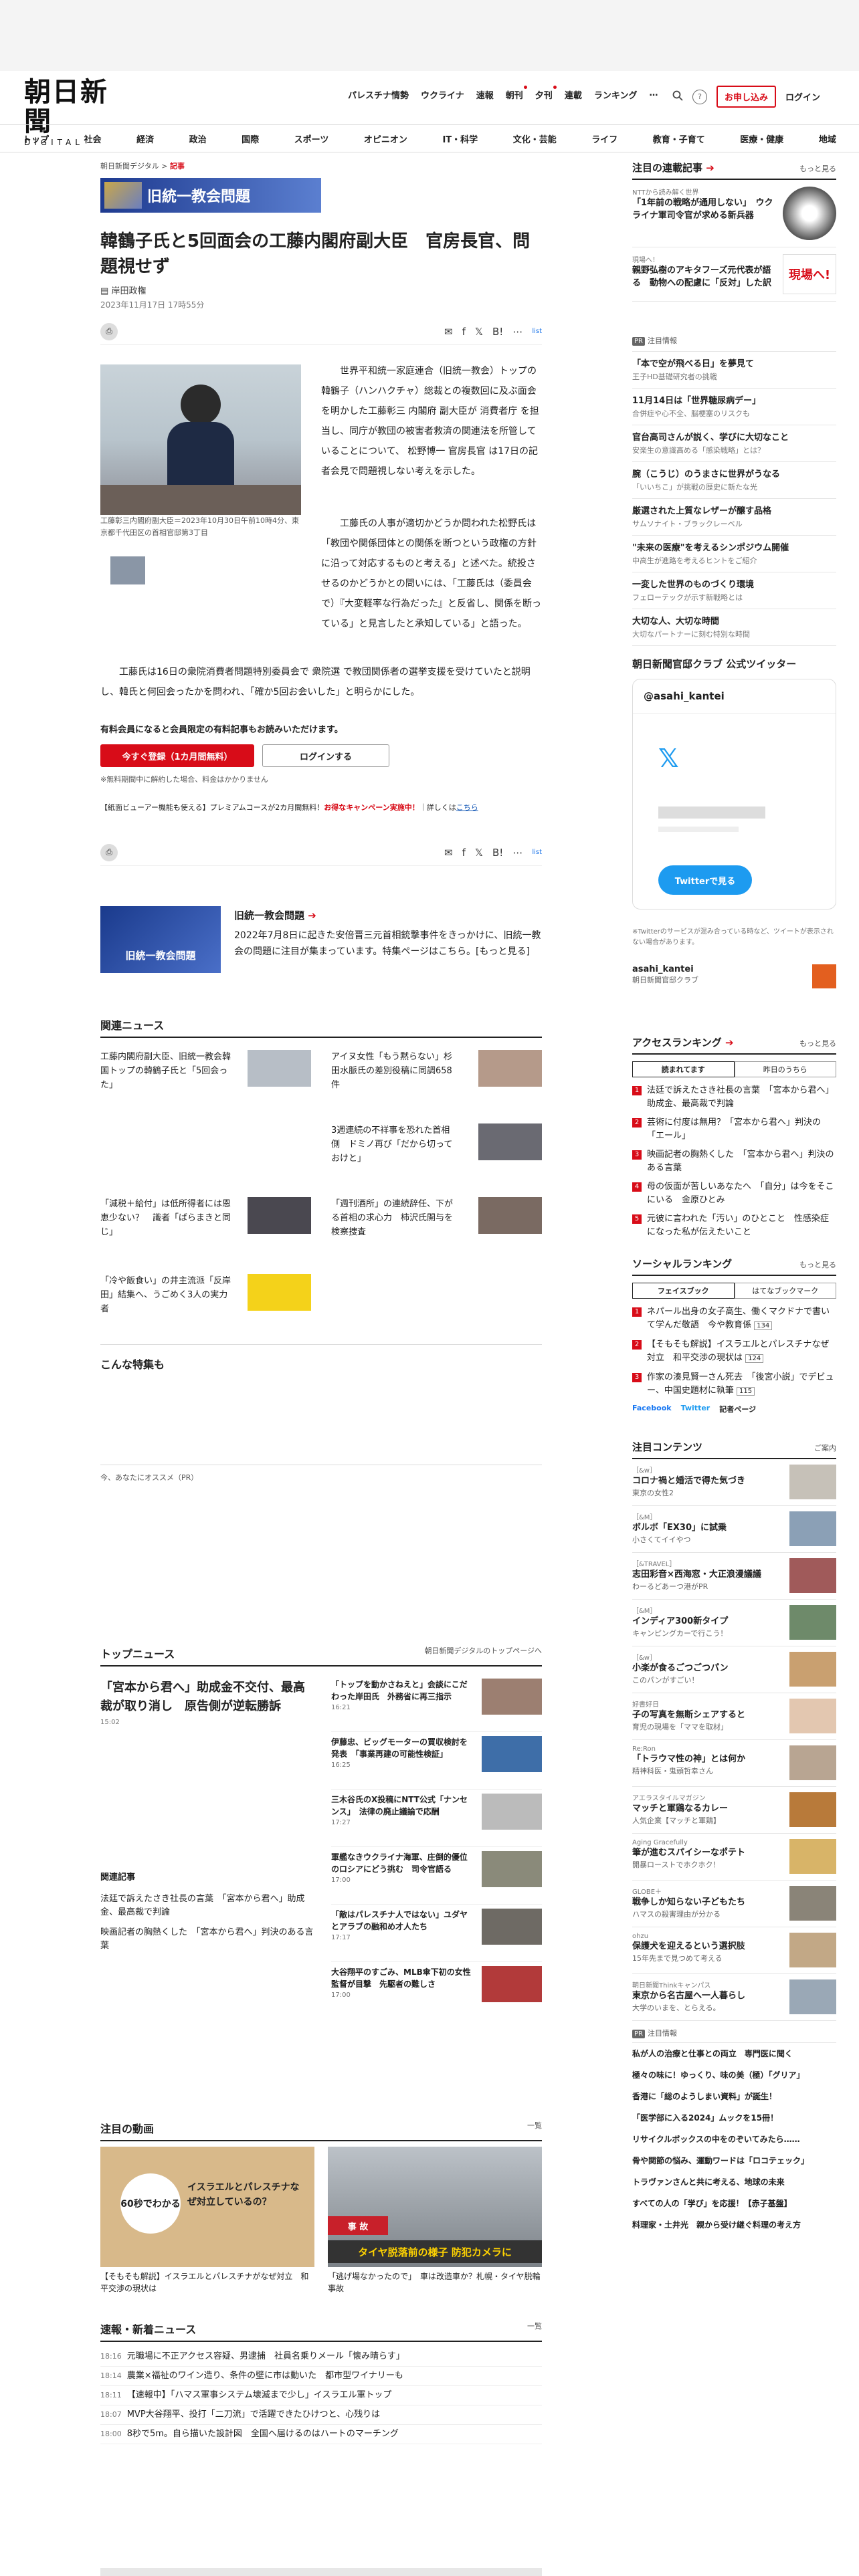  Describe the element at coordinates (785, 1069) in the screenshot. I see `tab-yesterday: 昨日のうちら` at that location.